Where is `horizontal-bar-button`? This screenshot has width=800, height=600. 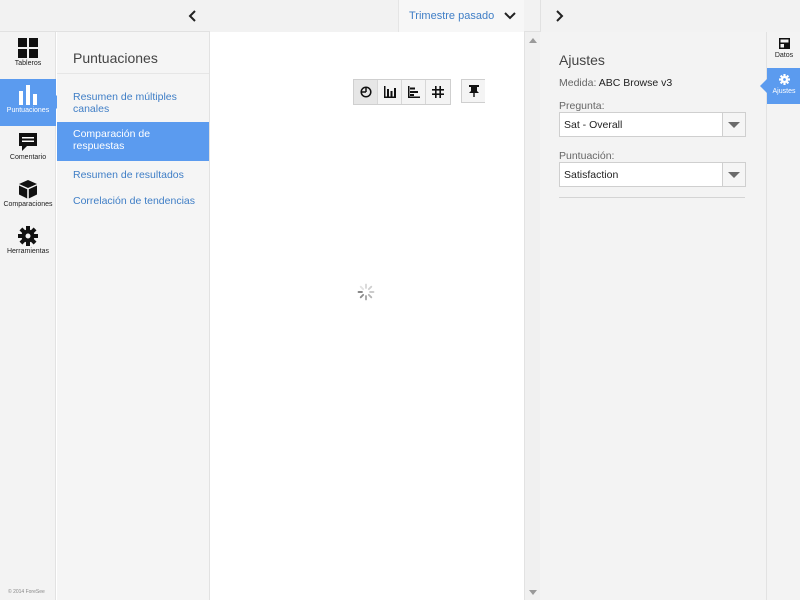 horizontal-bar-button is located at coordinates (414, 92).